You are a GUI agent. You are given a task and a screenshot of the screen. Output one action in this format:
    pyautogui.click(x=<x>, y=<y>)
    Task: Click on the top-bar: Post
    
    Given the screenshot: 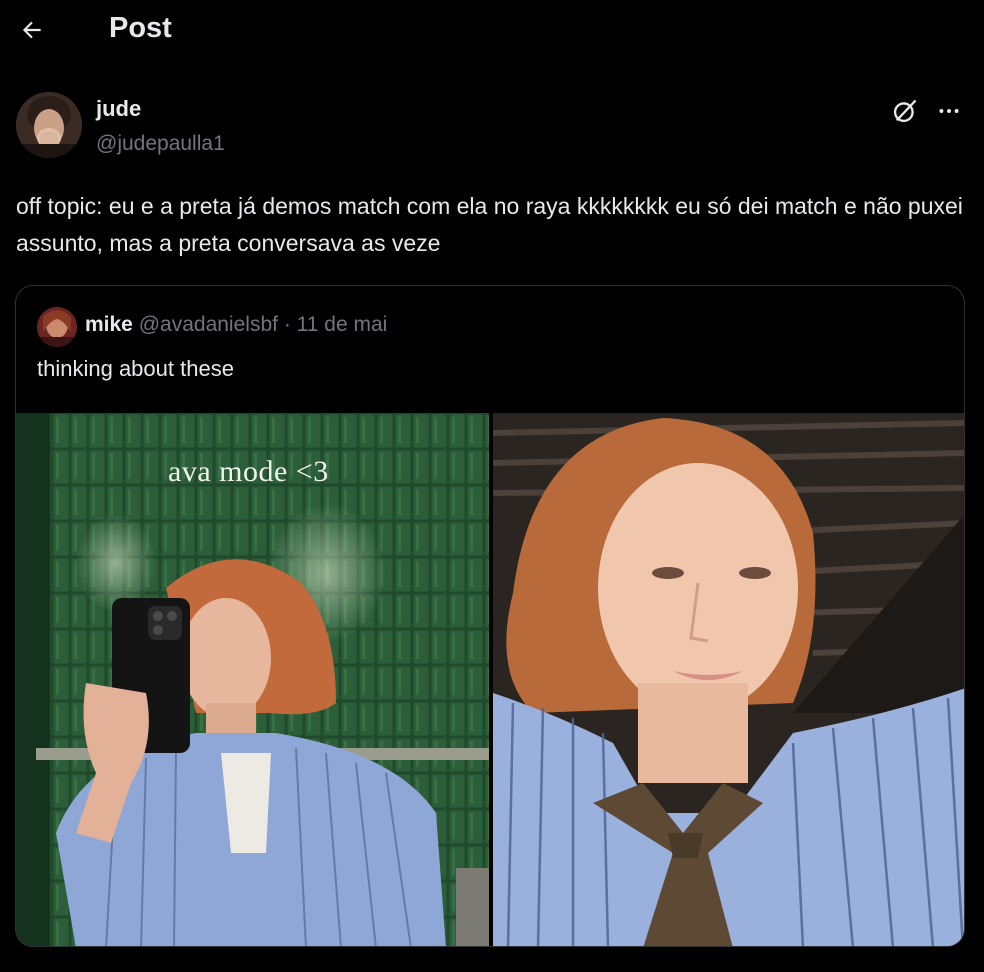 What is the action you would take?
    pyautogui.click(x=492, y=29)
    